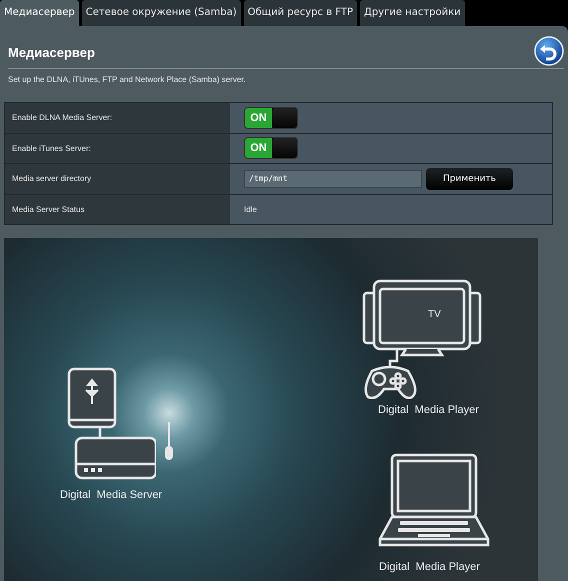  What do you see at coordinates (111, 495) in the screenshot?
I see `diagram-label: Digital Media Server` at bounding box center [111, 495].